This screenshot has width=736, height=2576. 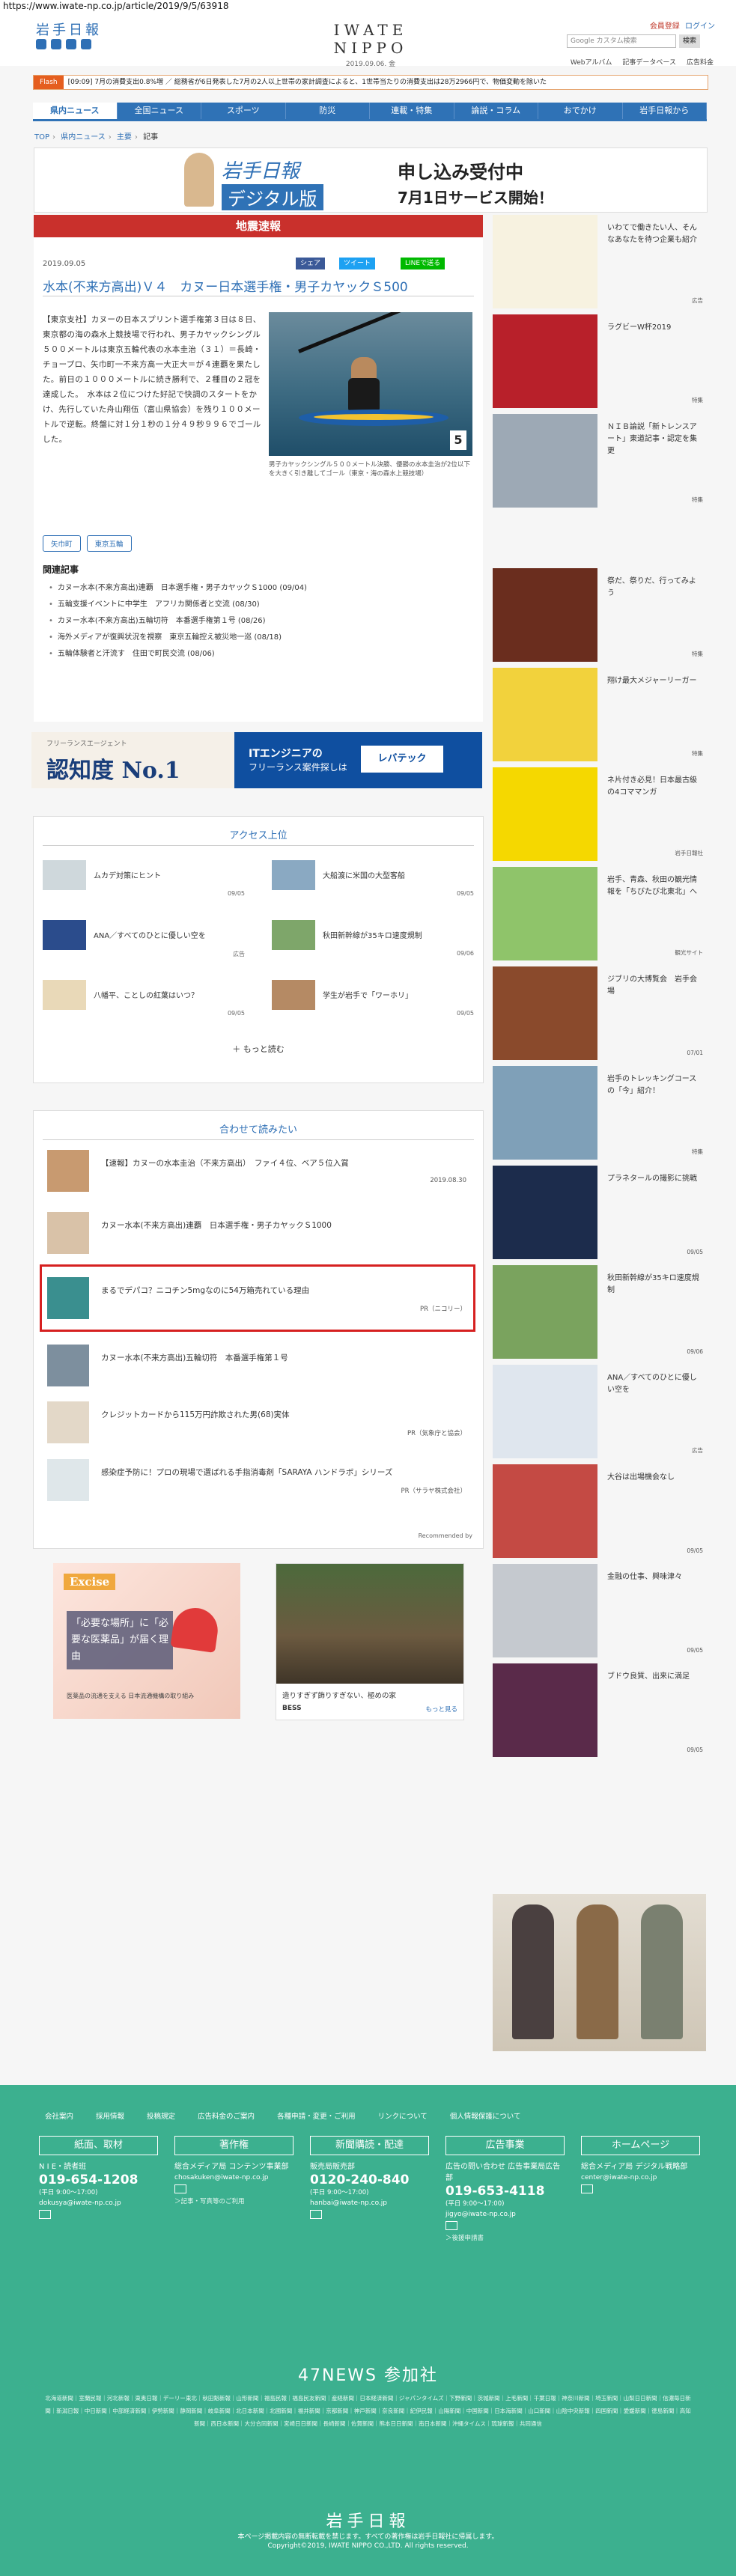 I want to click on nav-column: 論説・コラム, so click(x=496, y=111).